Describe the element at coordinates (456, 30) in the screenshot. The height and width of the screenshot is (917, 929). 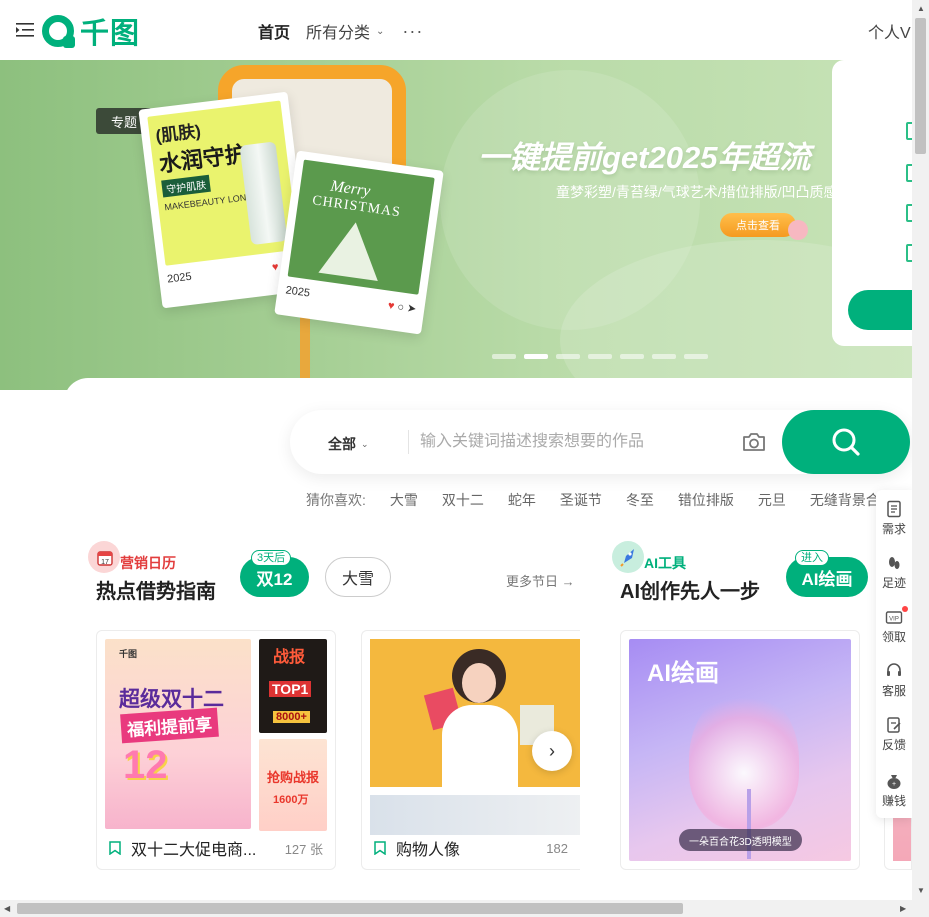
I see `top-header: 千图 首页 所有分类 ⌄ ··· 个人V` at that location.